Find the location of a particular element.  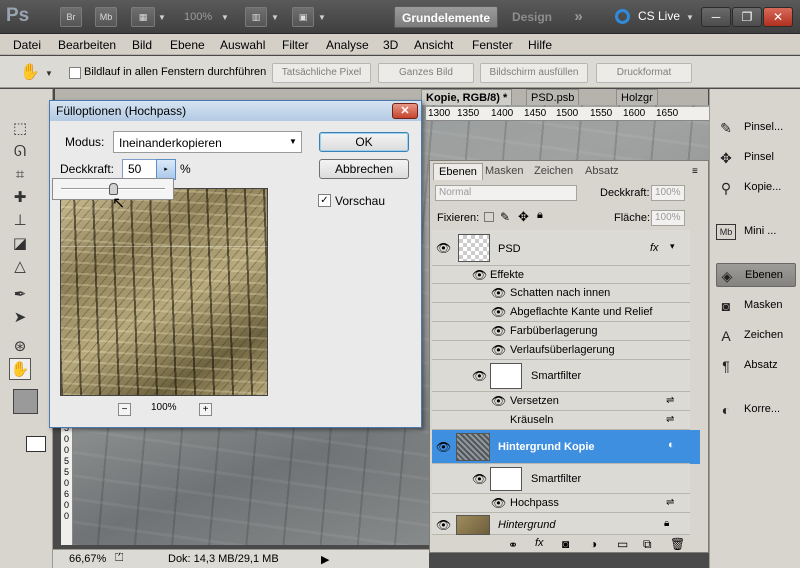

print-size-button: Druckformat is located at coordinates (644, 73).